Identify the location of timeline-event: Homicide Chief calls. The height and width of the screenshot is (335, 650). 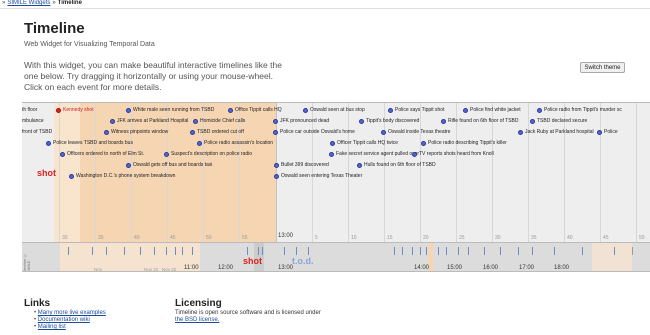
(219, 121).